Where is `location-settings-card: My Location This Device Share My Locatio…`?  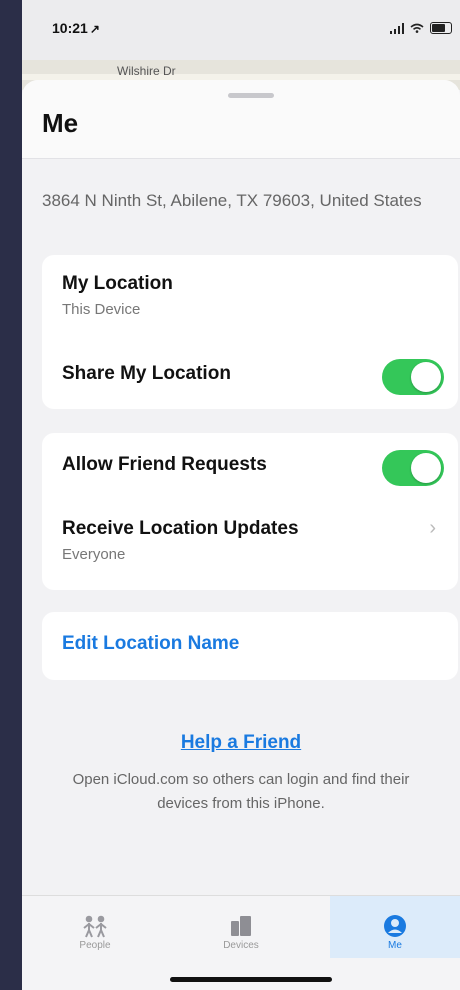
location-settings-card: My Location This Device Share My Locatio… is located at coordinates (250, 332).